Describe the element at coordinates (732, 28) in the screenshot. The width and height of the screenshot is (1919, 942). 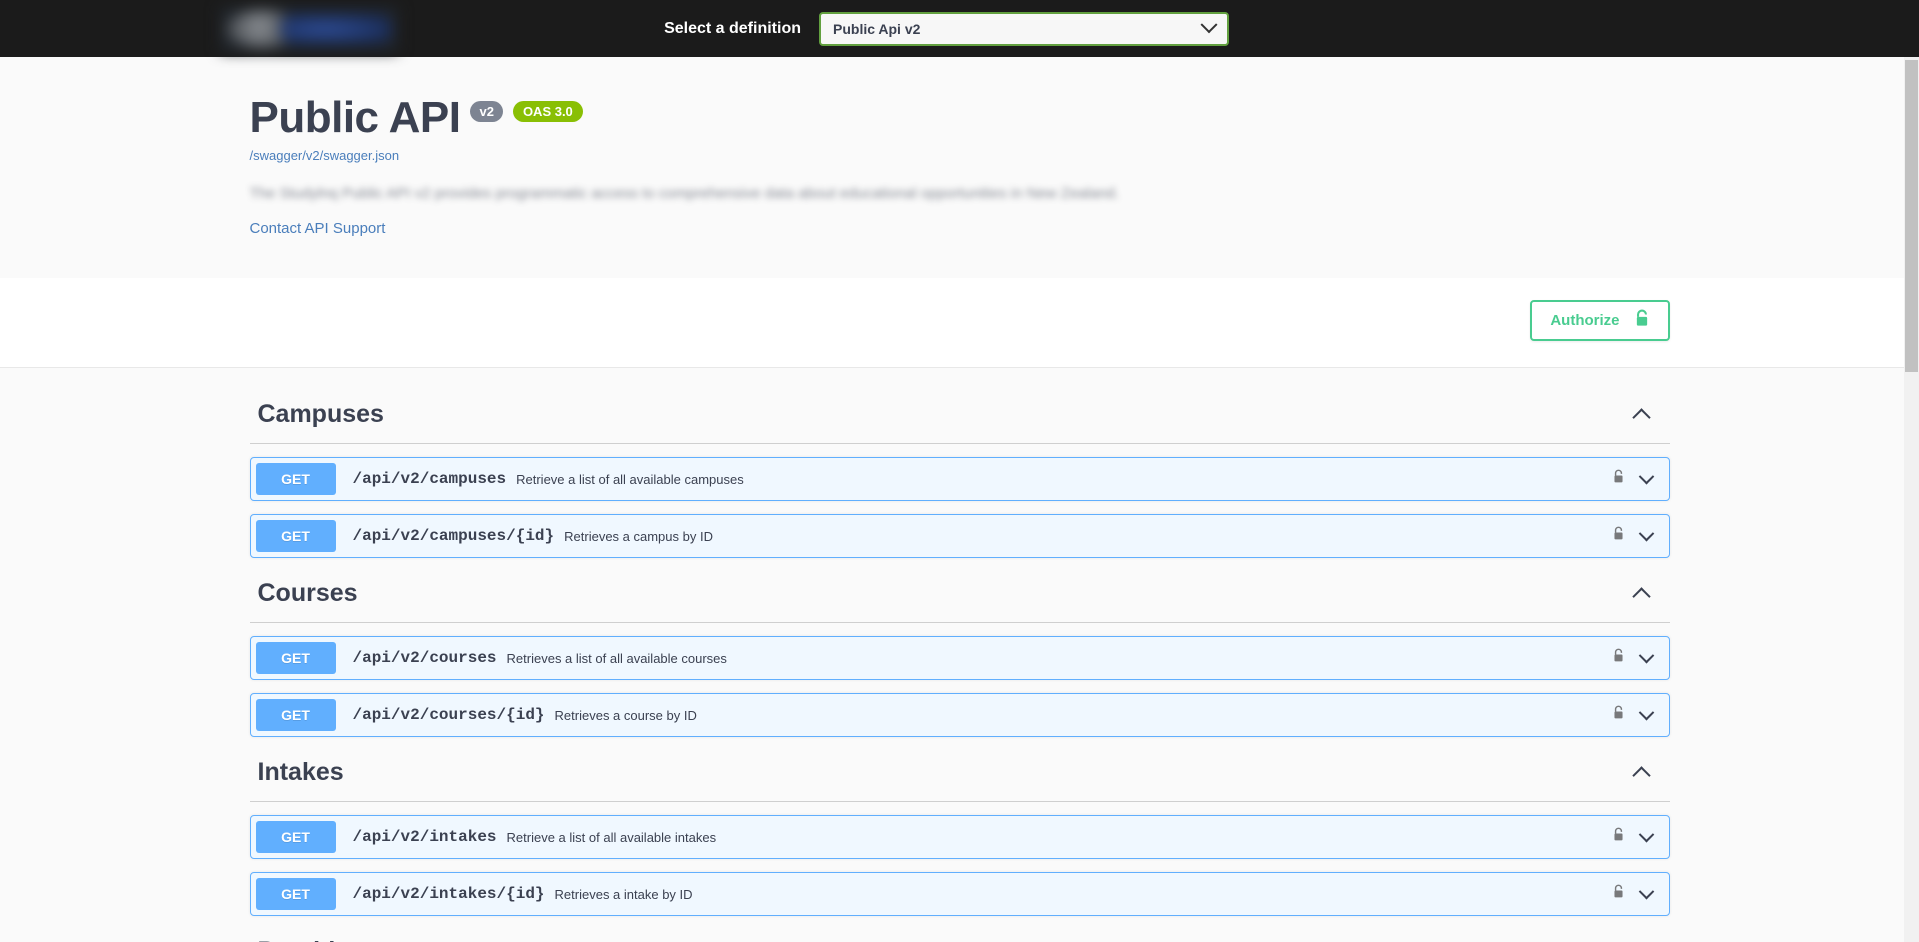
I see `select-definition-label: Select a definition` at that location.